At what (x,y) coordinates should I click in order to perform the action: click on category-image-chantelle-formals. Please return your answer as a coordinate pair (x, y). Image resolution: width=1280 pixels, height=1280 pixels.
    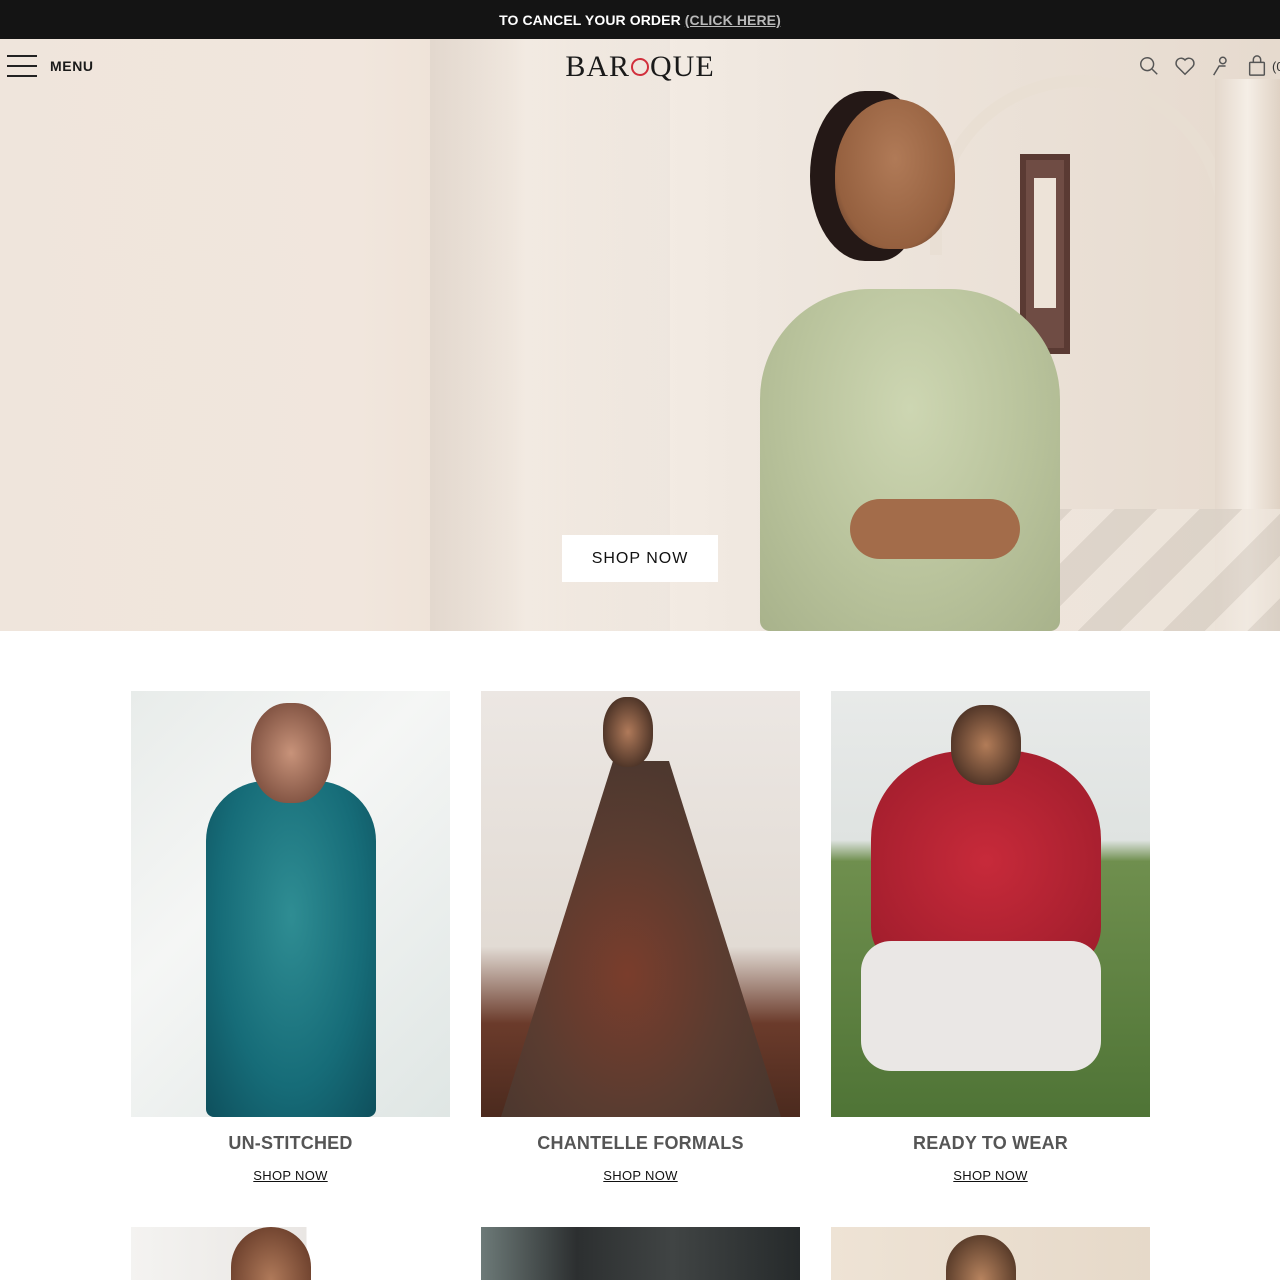
    Looking at the image, I should click on (640, 904).